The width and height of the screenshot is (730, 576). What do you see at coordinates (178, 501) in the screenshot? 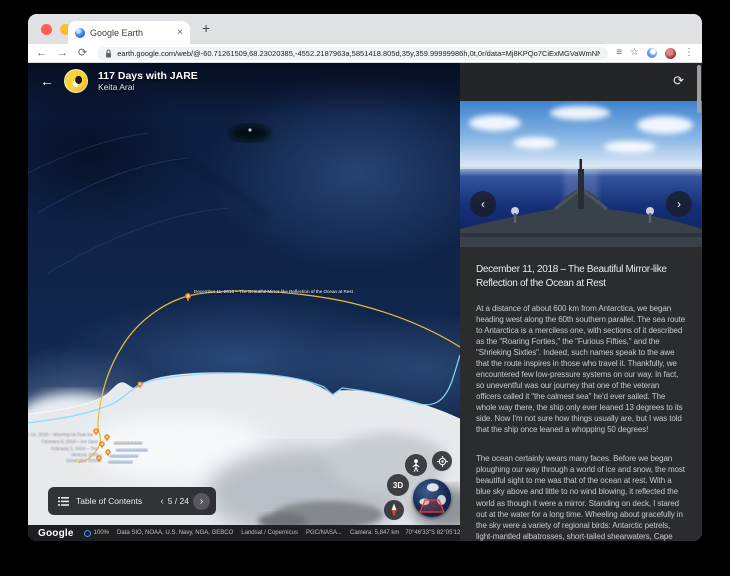
I see `chapter-counter: 5 / 24` at bounding box center [178, 501].